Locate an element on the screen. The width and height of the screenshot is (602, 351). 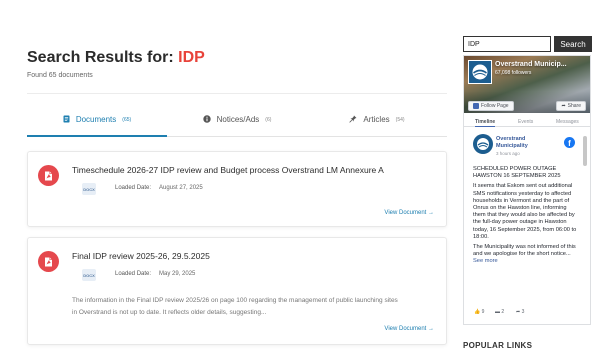
result-title: Final IDP review 2025-26, 29.5.2025 is located at coordinates (141, 256).